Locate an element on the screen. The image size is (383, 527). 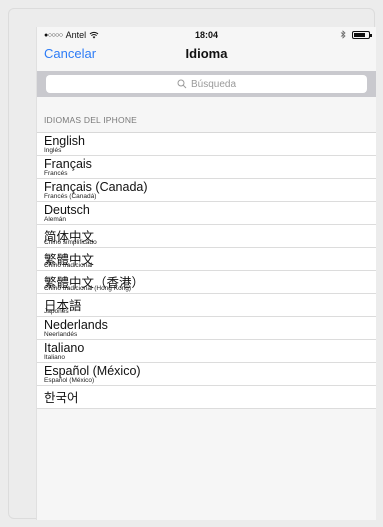
language-translation: Francés is located at coordinates (56, 173).